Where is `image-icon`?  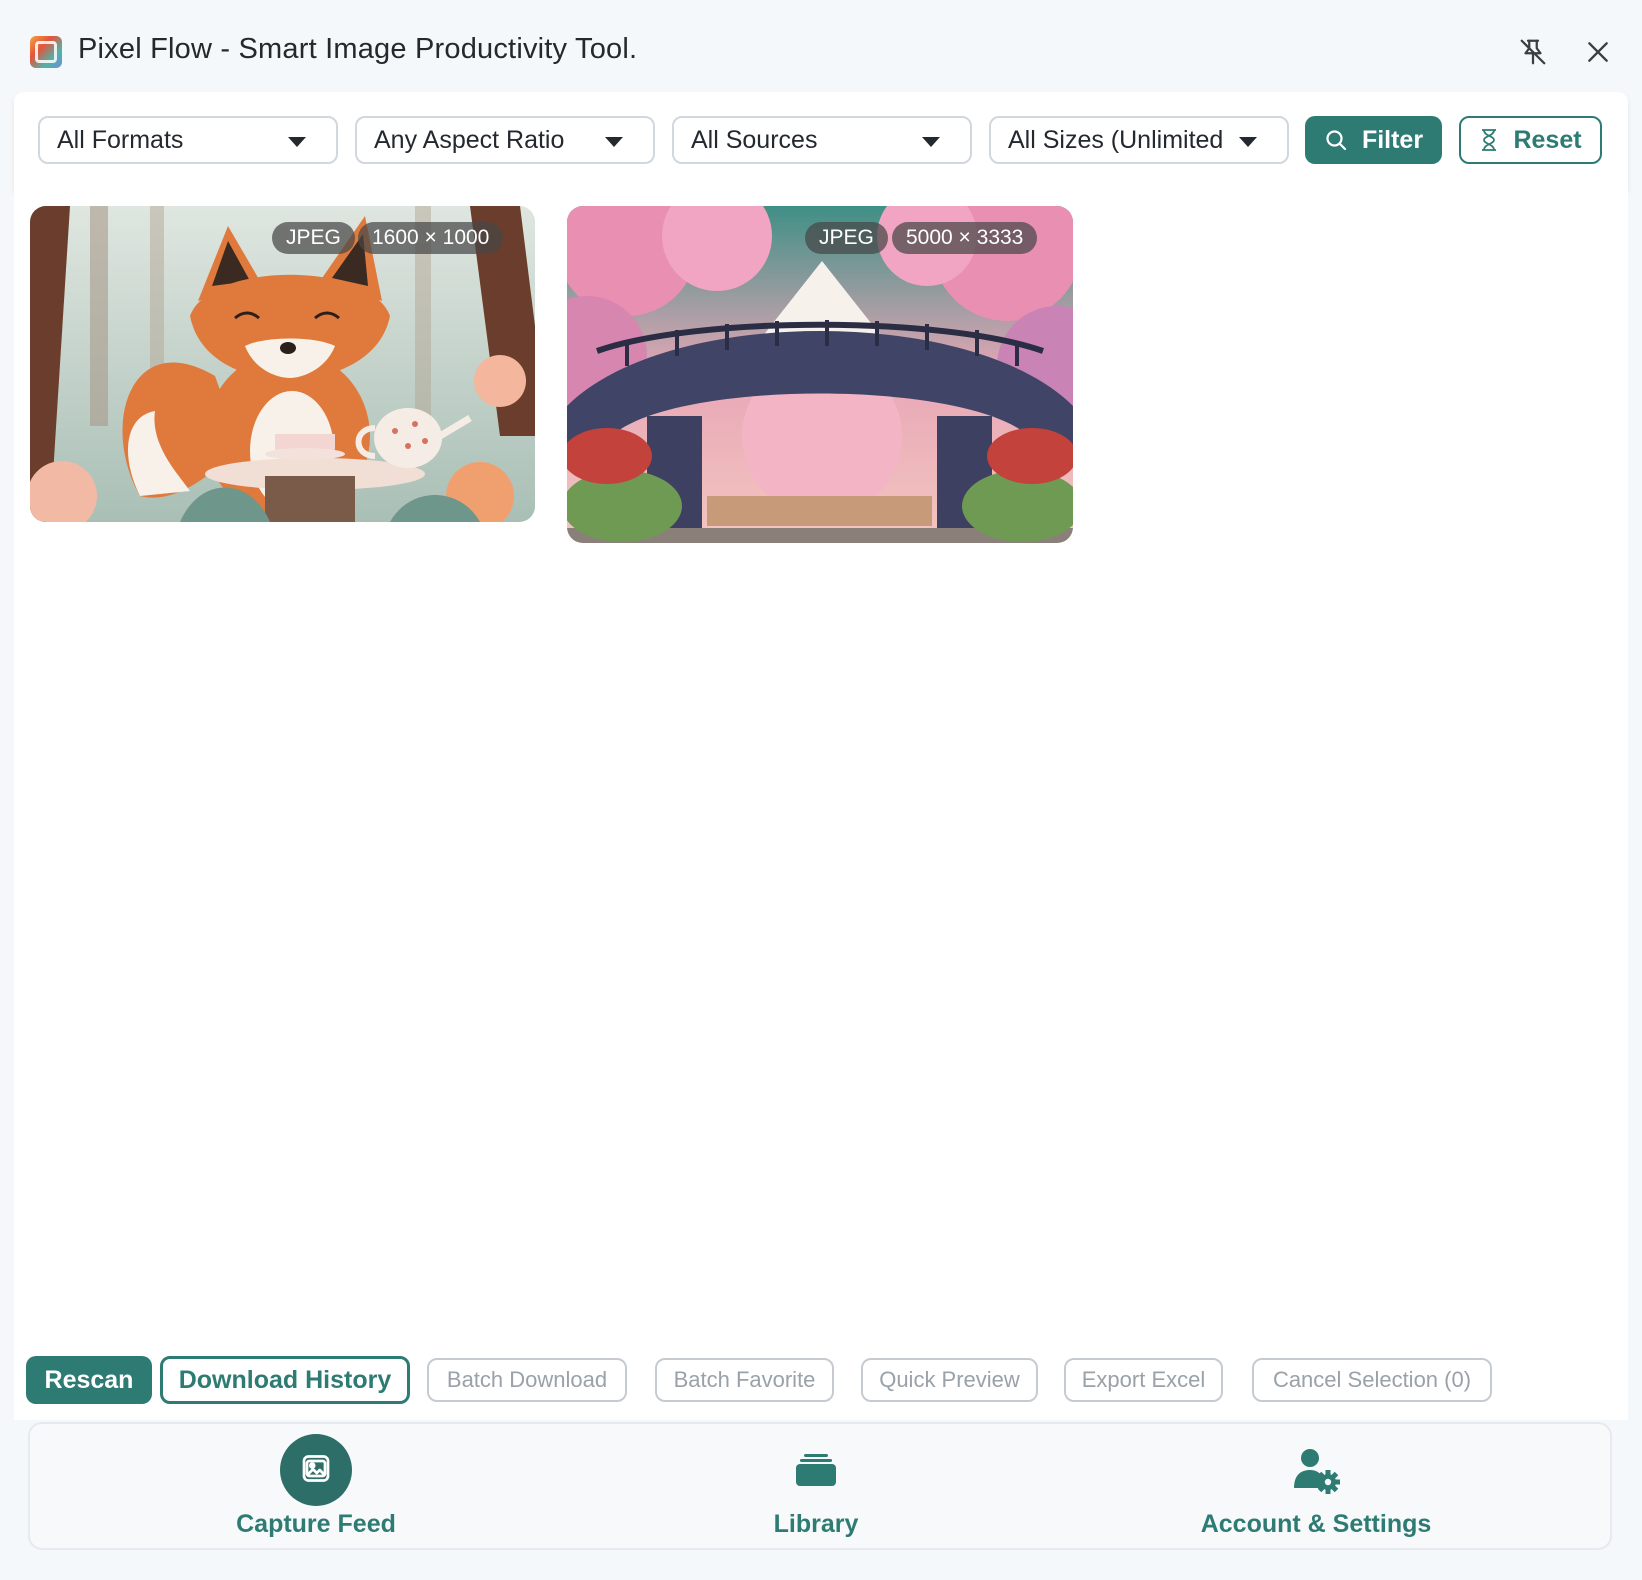
image-icon is located at coordinates (316, 1468).